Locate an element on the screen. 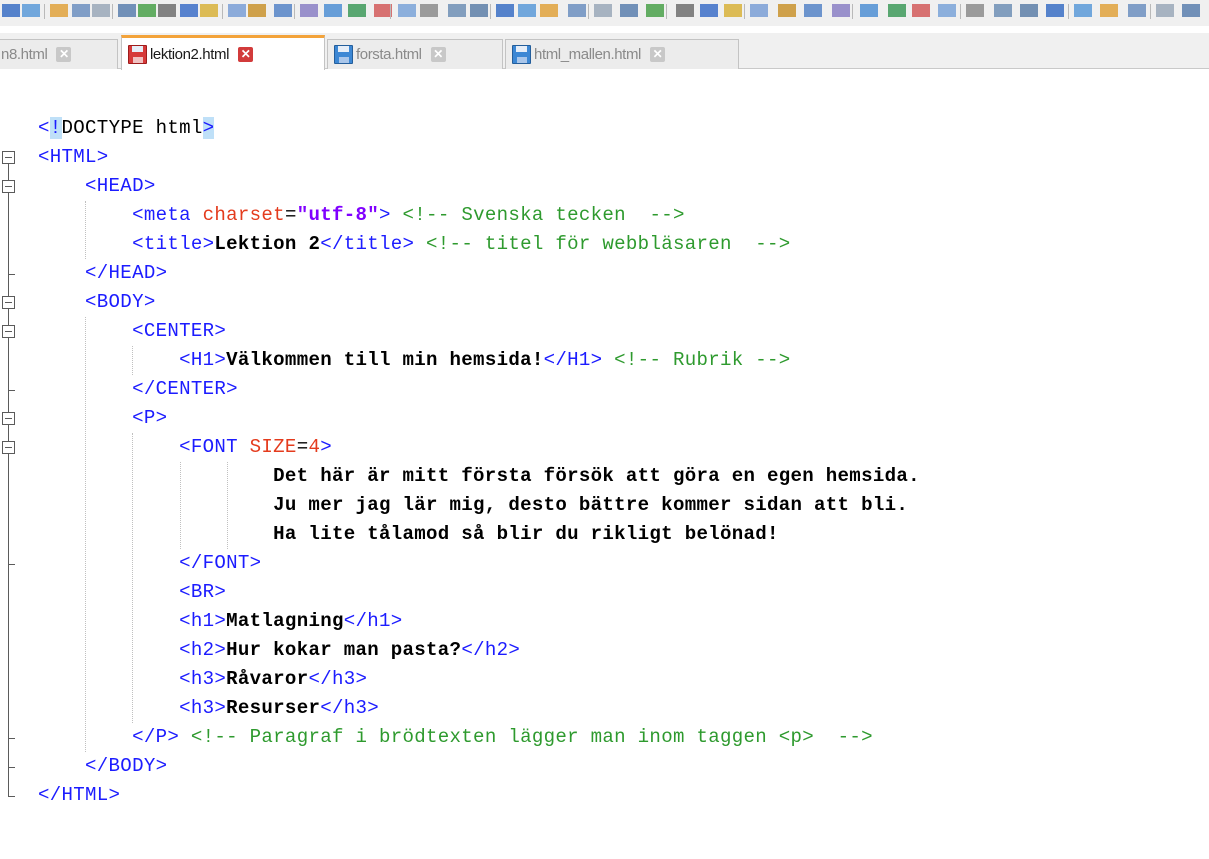 Image resolution: width=1209 pixels, height=859 pixels. fold-end-marker is located at coordinates (11, 796).